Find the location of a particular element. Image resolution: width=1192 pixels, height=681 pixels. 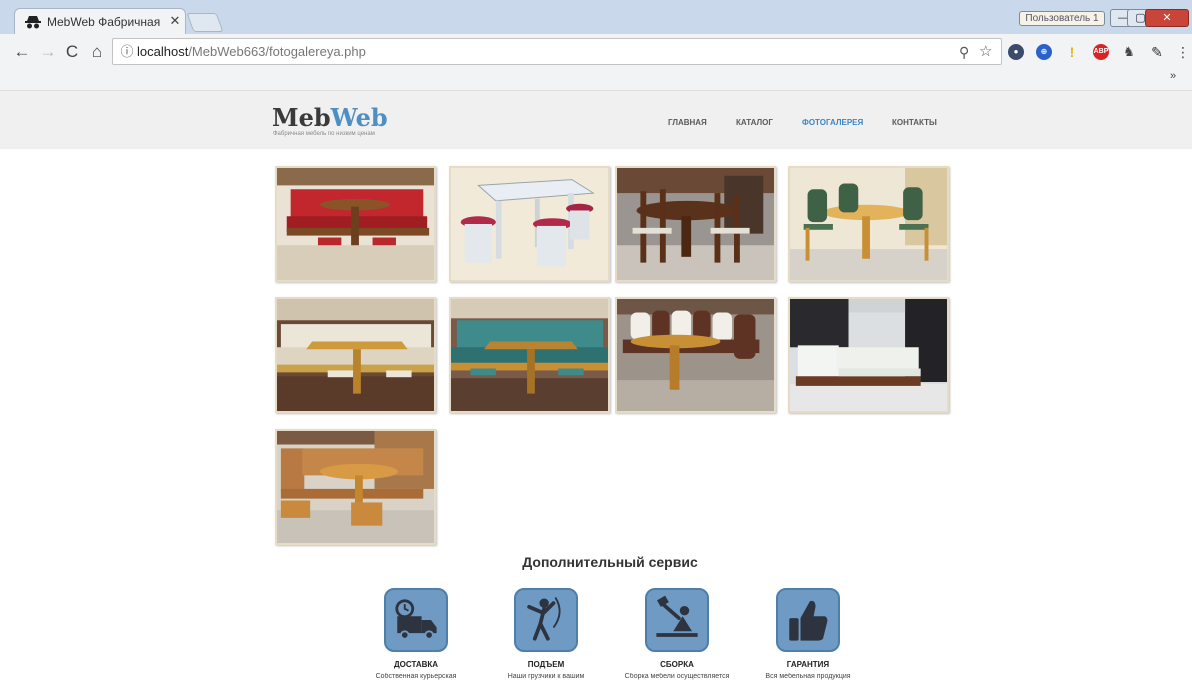

forward-arrow-icon: → is located at coordinates (48, 52).